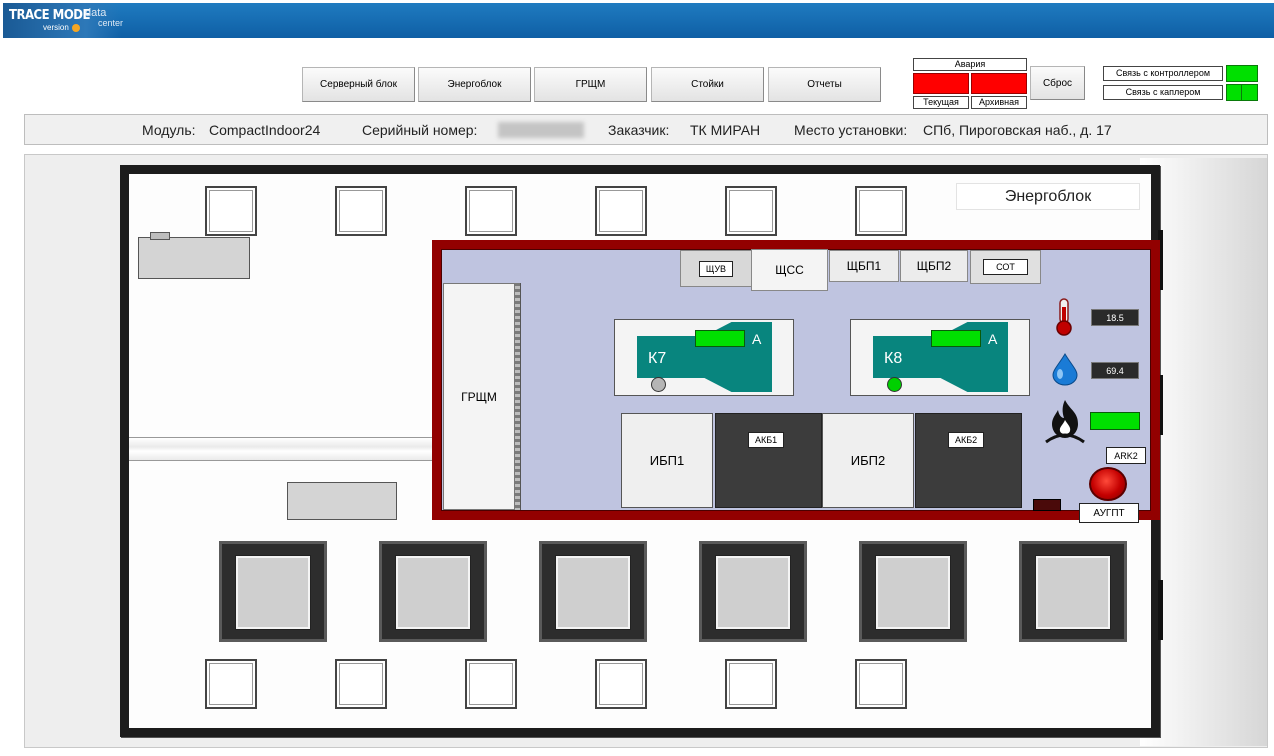 Image resolution: width=1274 pixels, height=756 pixels. Describe the element at coordinates (725, 130) in the screenshot. I see `customer-value: ТК МИРАН` at that location.